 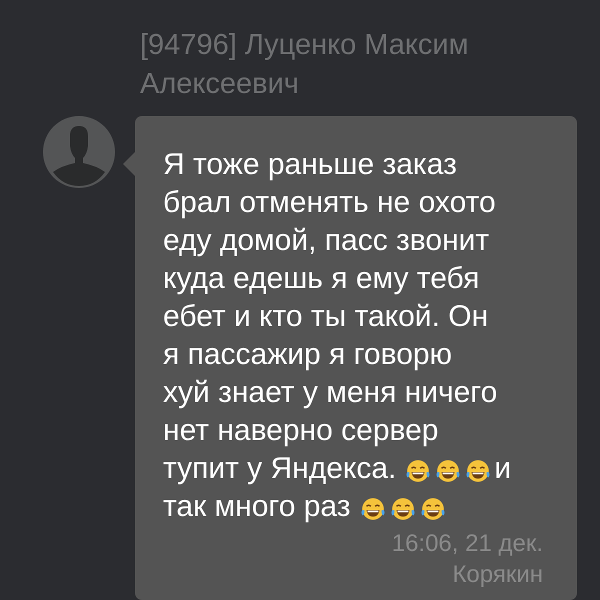 What do you see at coordinates (305, 65) in the screenshot?
I see `sender-name: [94796] Луценко Максим Алексеевич` at bounding box center [305, 65].